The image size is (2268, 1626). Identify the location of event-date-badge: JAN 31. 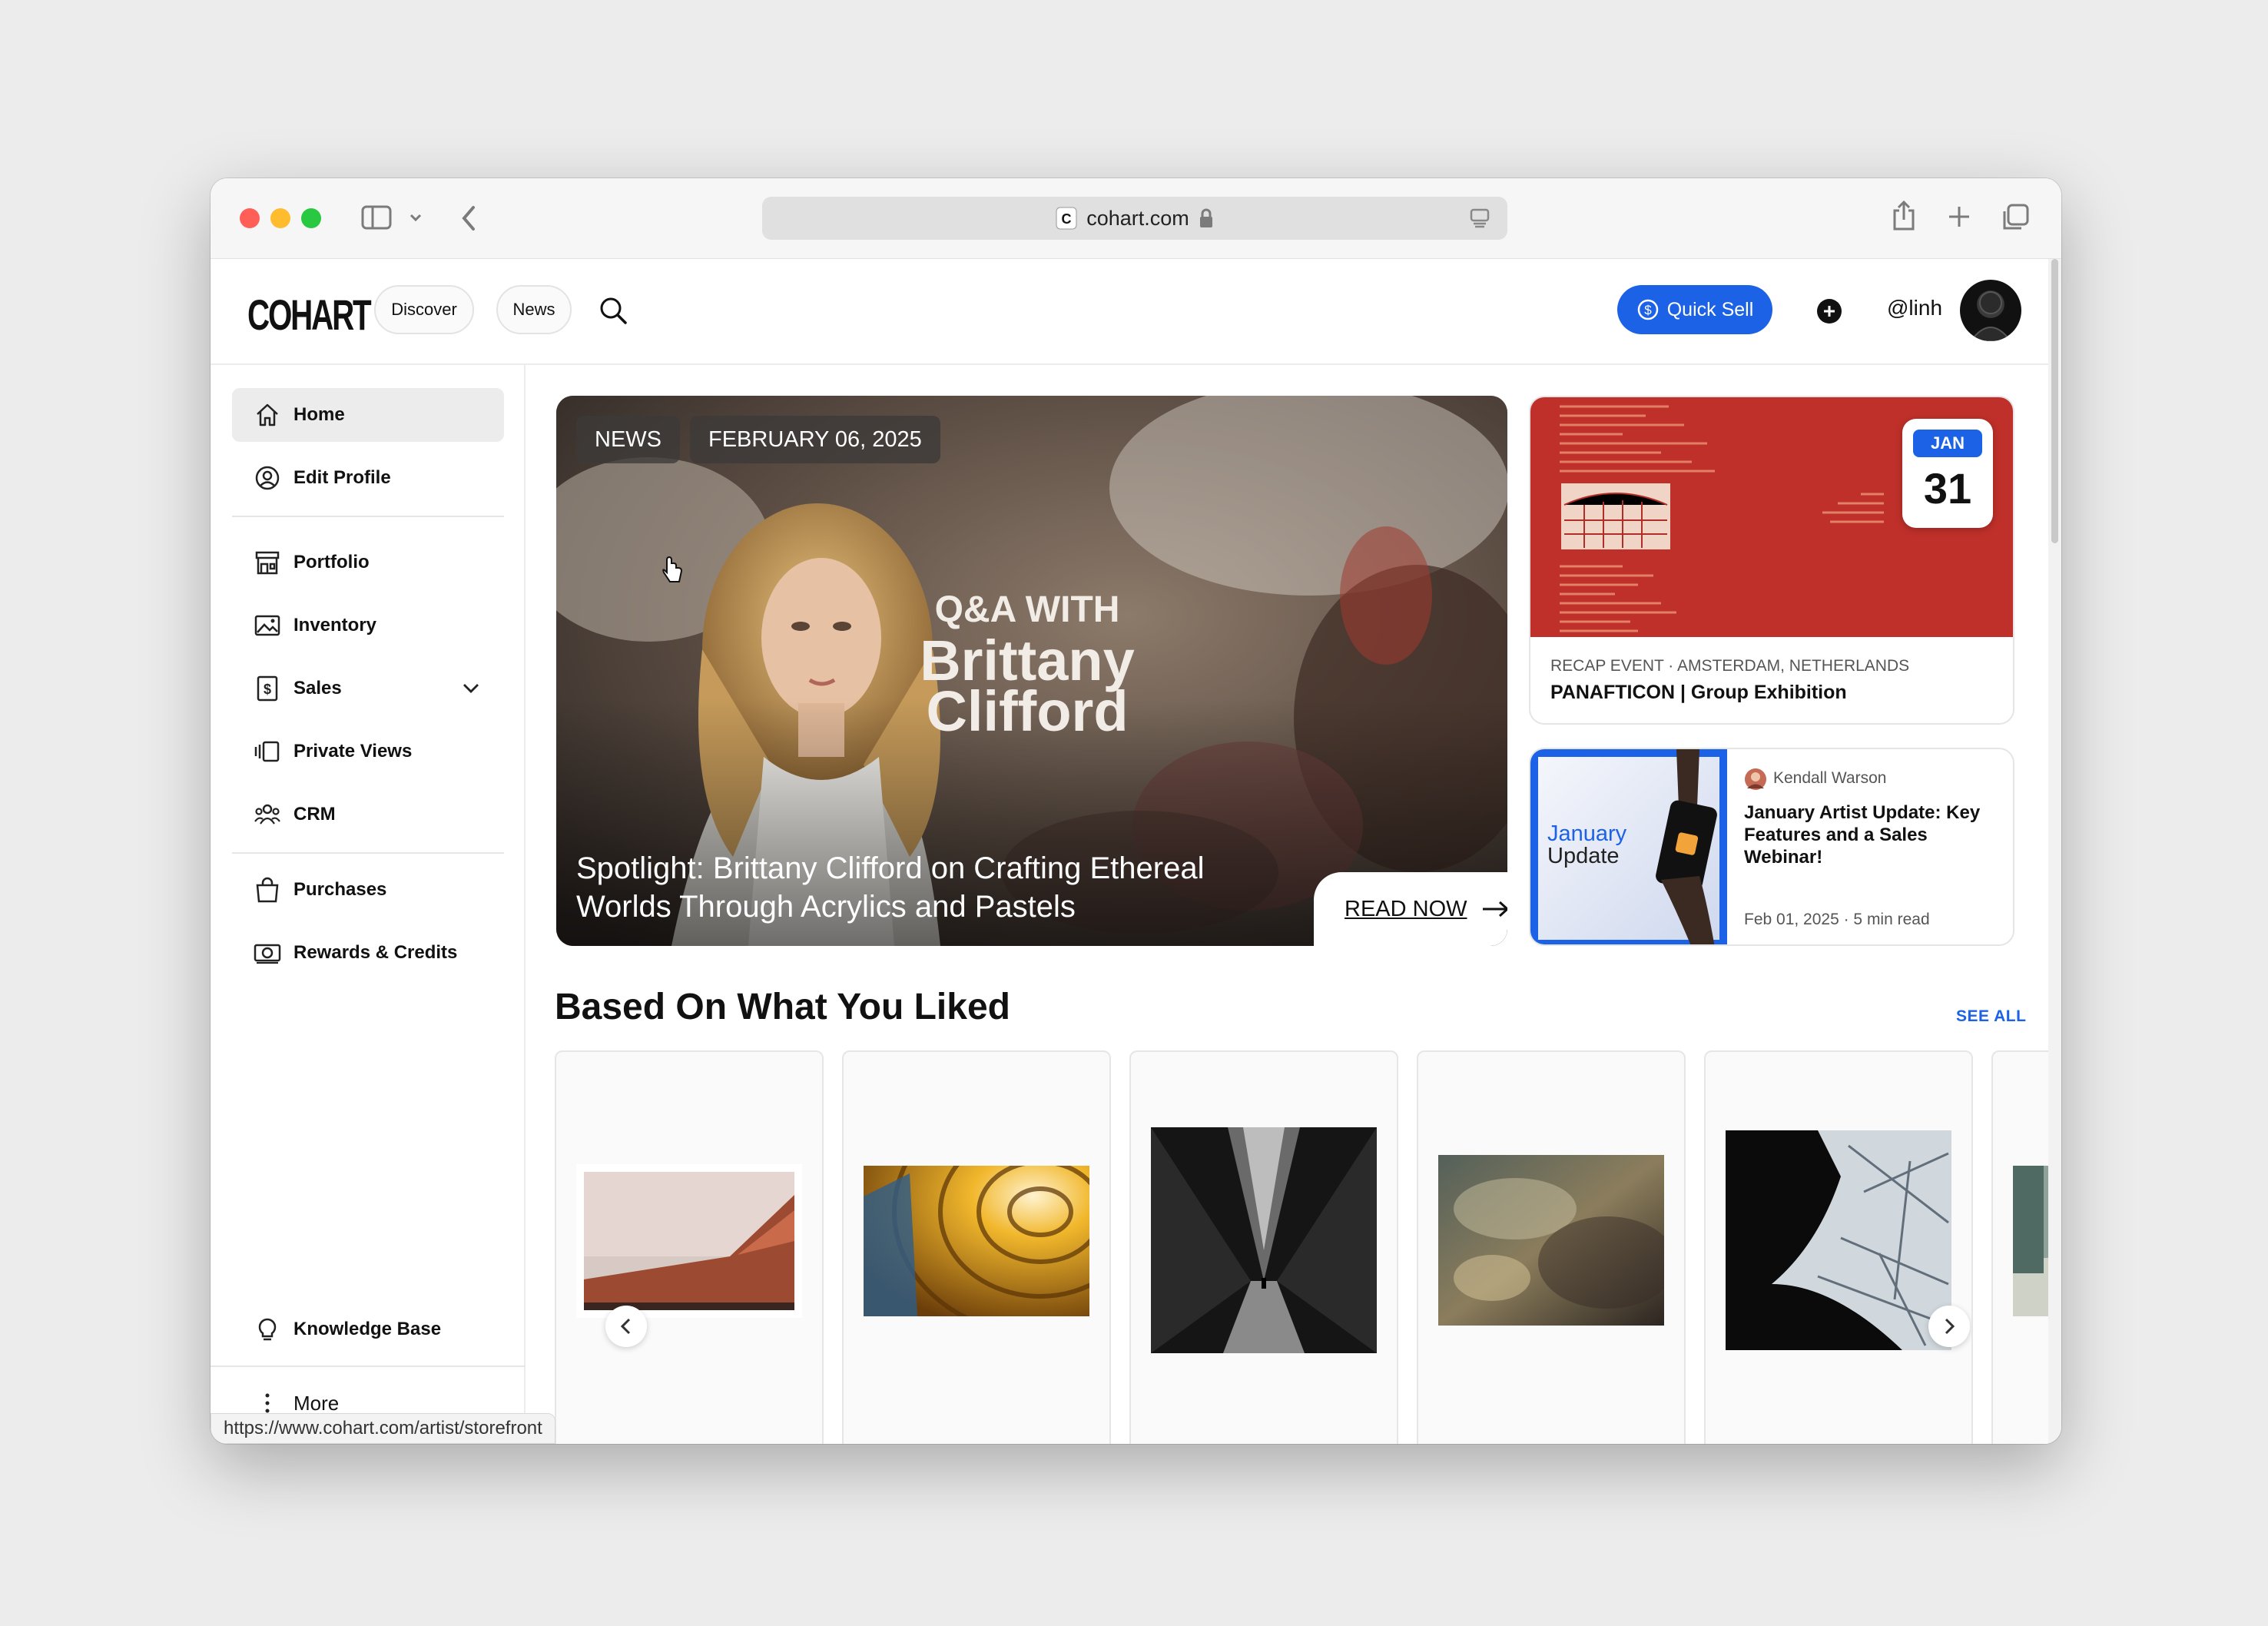
(1947, 473).